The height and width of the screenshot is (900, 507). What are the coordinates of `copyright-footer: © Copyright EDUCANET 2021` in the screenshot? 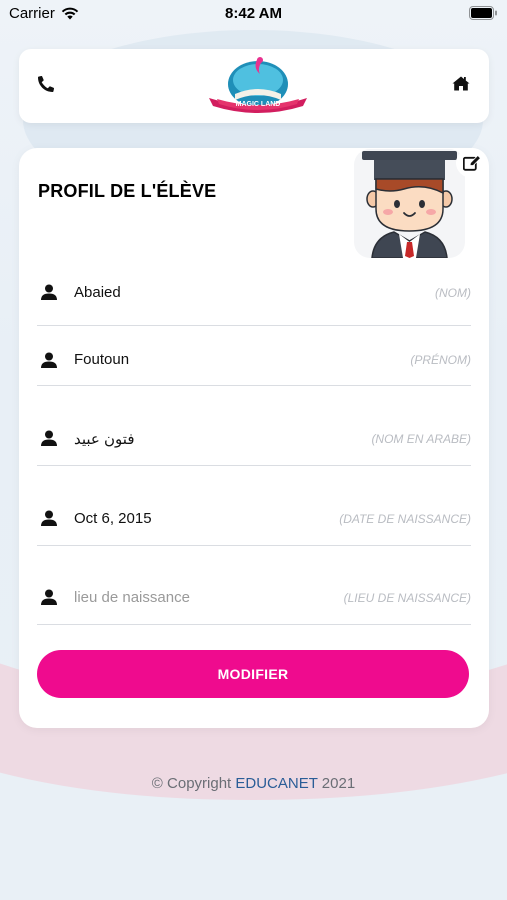 It's located at (253, 783).